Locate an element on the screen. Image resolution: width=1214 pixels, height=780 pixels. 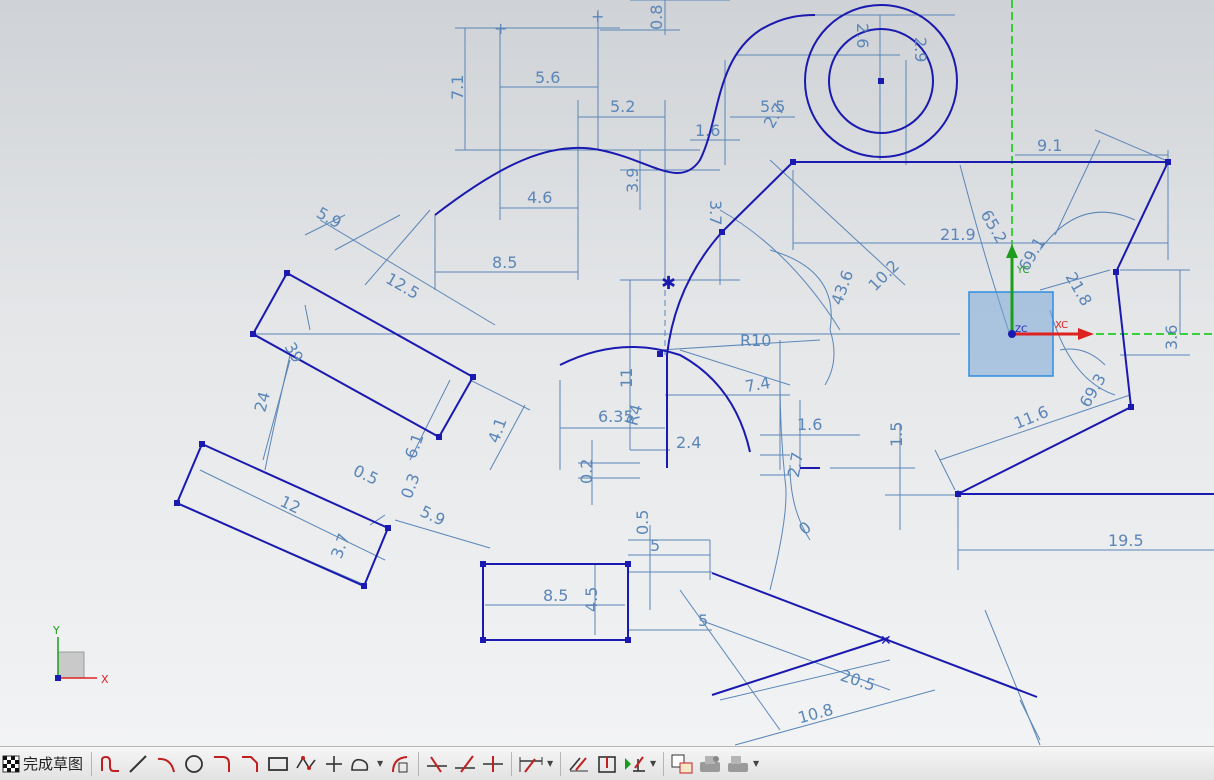
show-constraints-button is located at coordinates (607, 764).